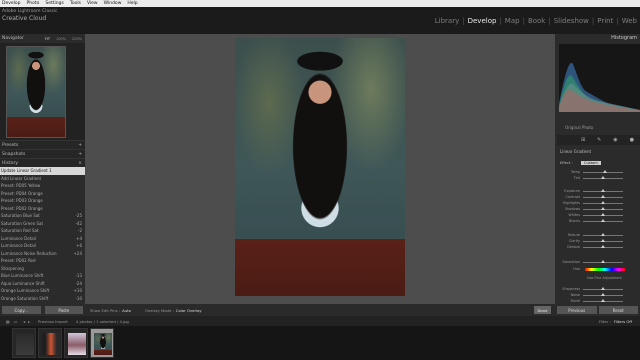  I want to click on menu-tools: Tools, so click(76, 3).